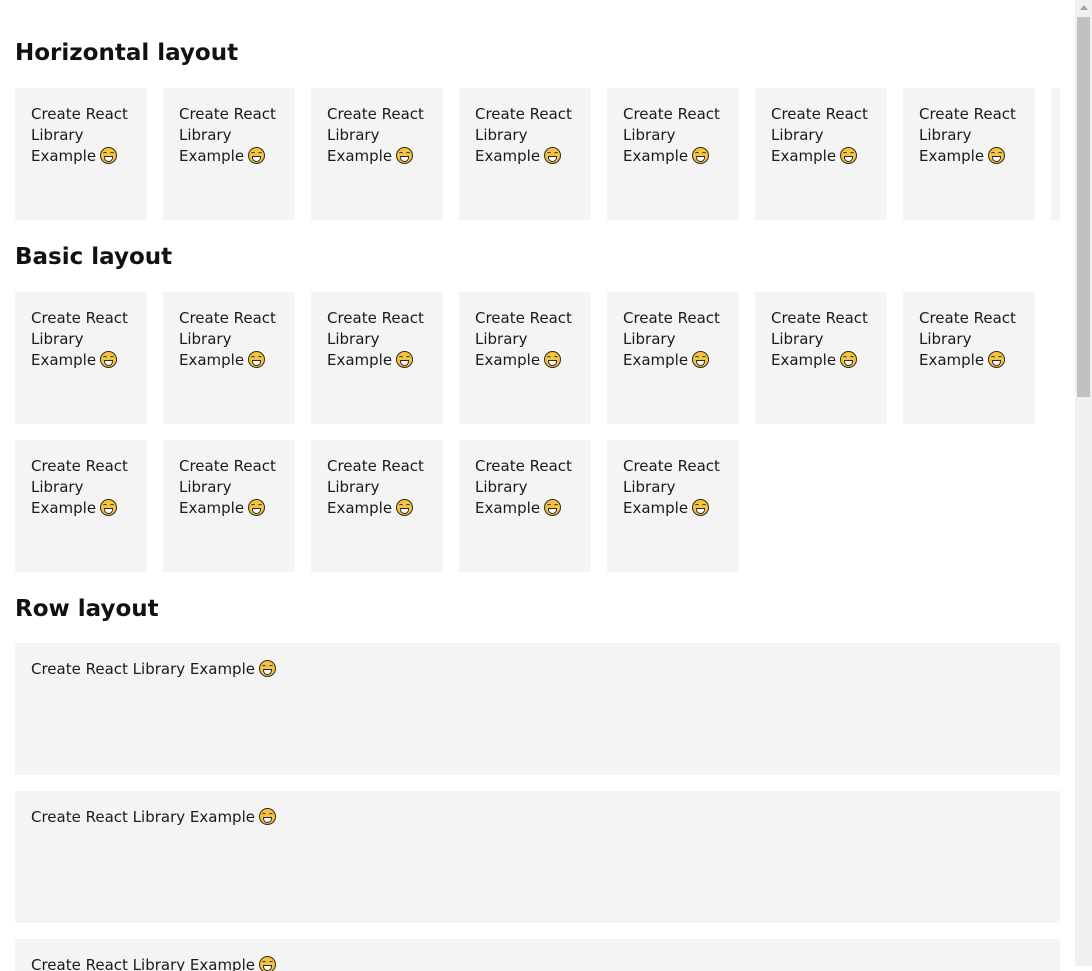  I want to click on section-title-basic: Basic layout, so click(94, 257).